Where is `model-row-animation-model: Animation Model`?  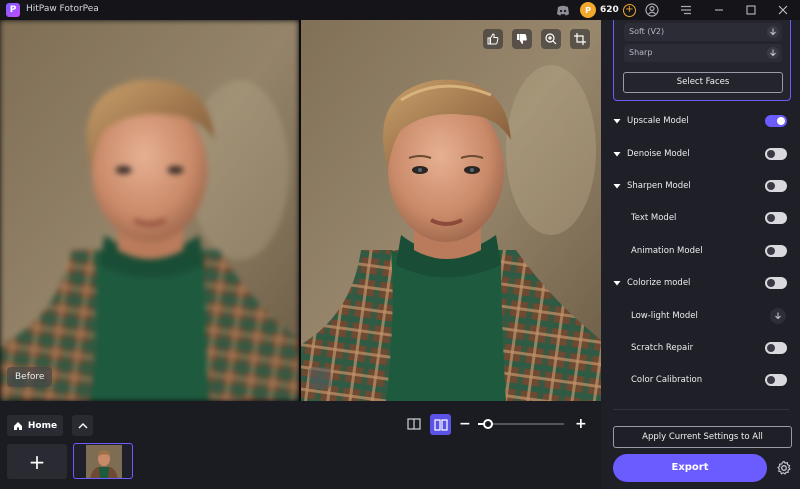
model-row-animation-model: Animation Model is located at coordinates (701, 251).